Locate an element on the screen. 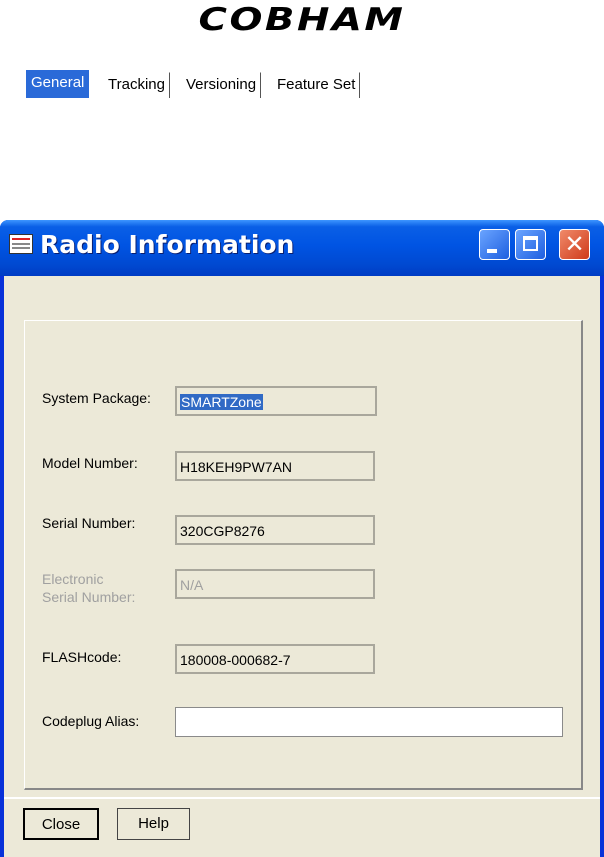 The width and height of the screenshot is (604, 857). model-number-field: H18KEH9PW7AN is located at coordinates (275, 466).